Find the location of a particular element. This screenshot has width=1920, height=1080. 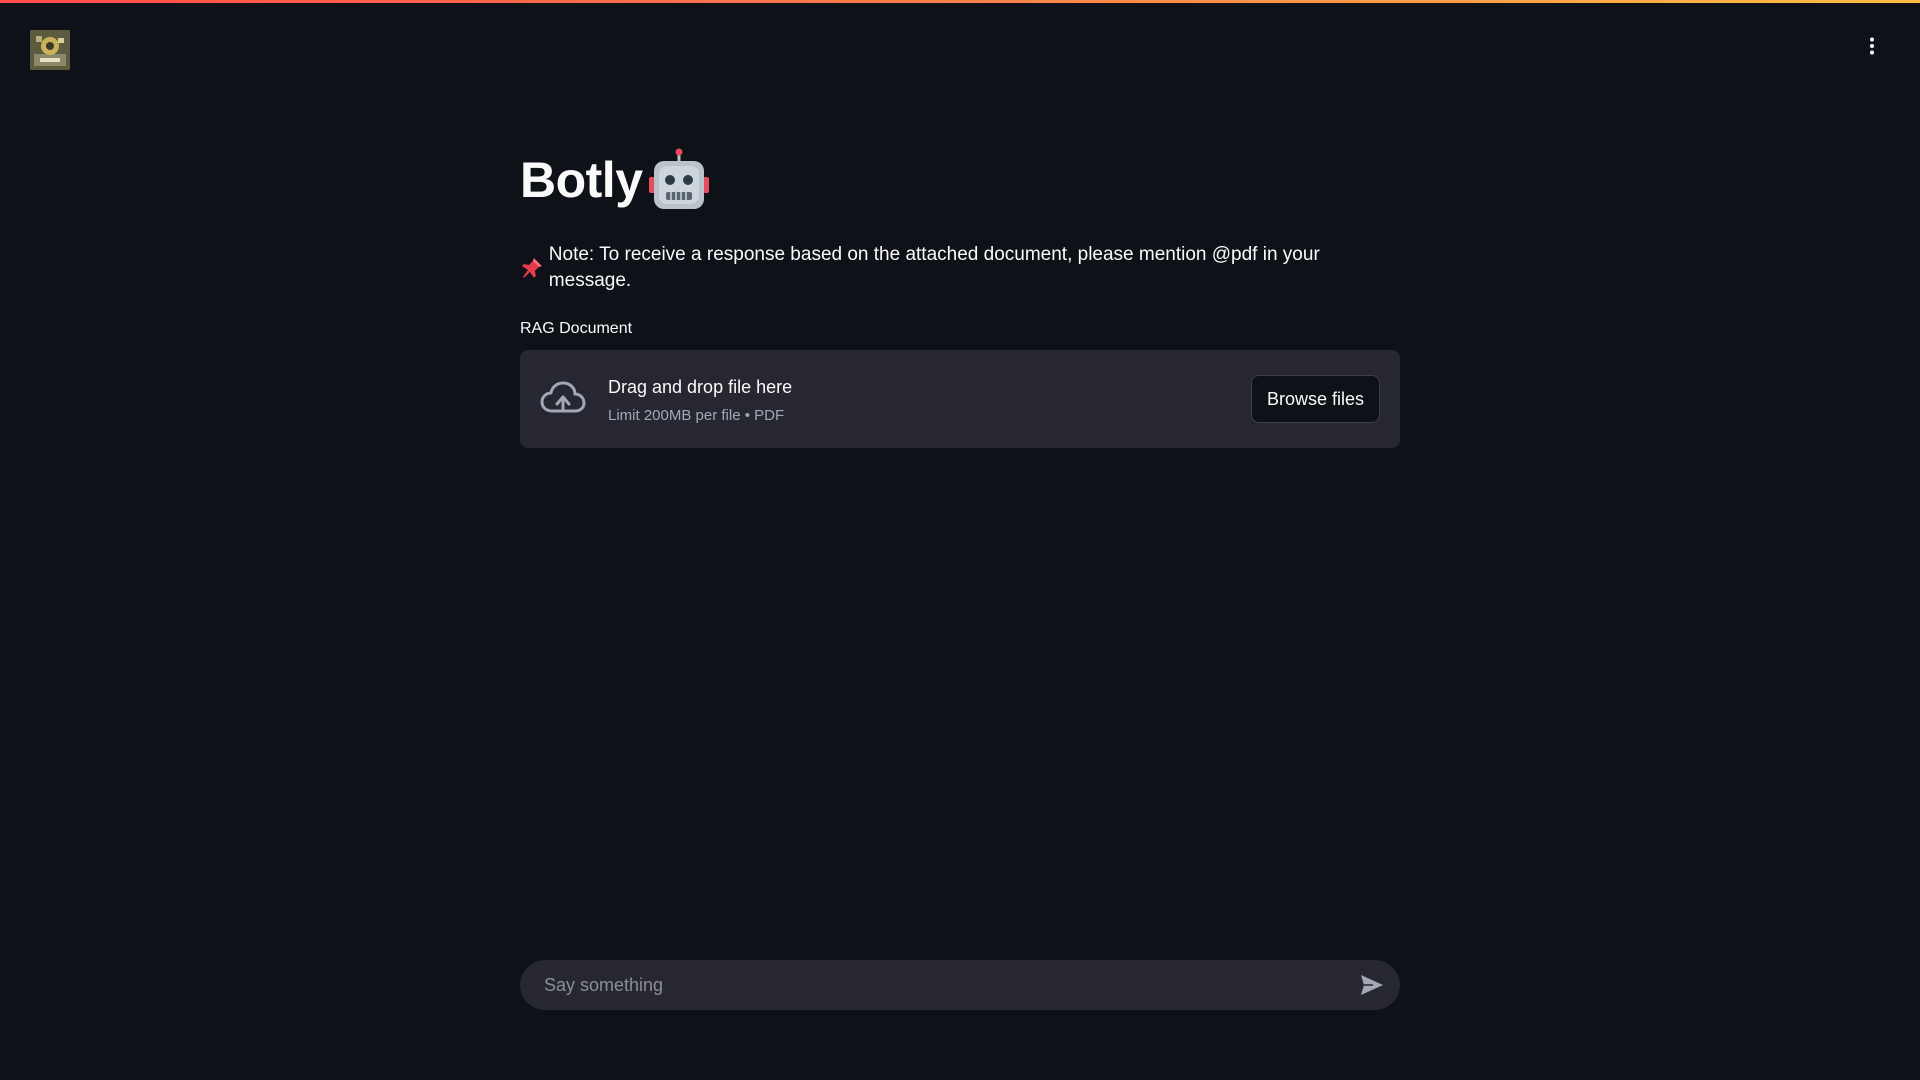

robot-face-icon is located at coordinates (678, 178).